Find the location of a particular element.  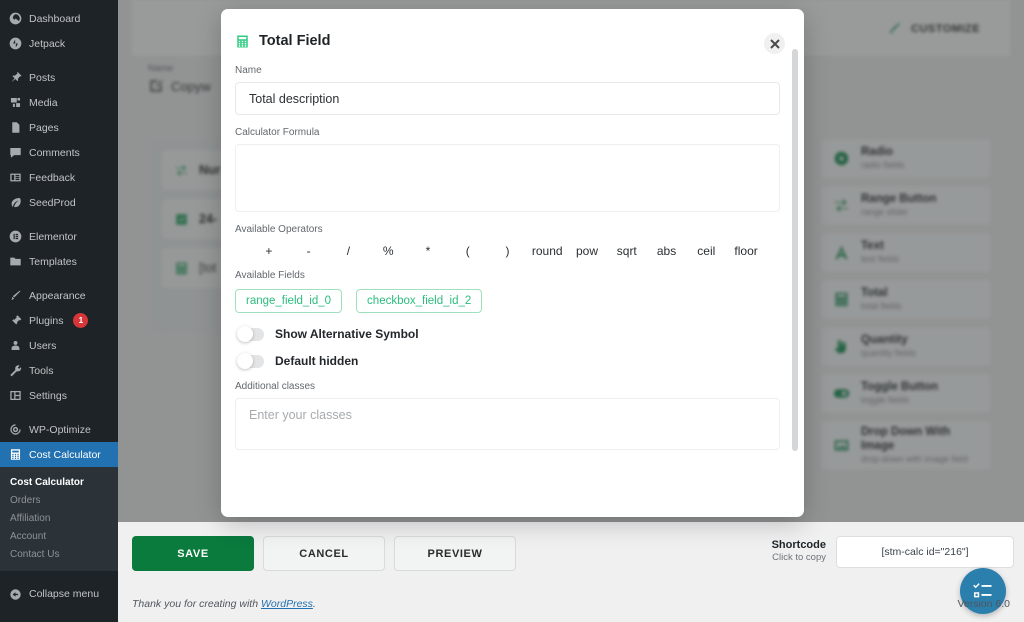

field-chip-checkbox: checkbox_field_id_2 is located at coordinates (419, 301).